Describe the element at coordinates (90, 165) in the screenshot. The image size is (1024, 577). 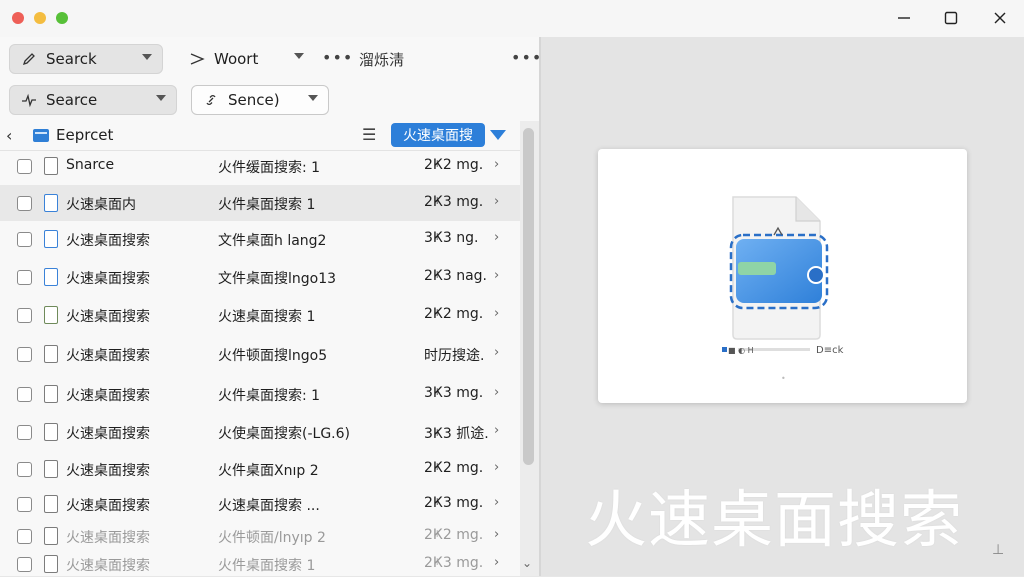
I see `file-name: Snarce` at that location.